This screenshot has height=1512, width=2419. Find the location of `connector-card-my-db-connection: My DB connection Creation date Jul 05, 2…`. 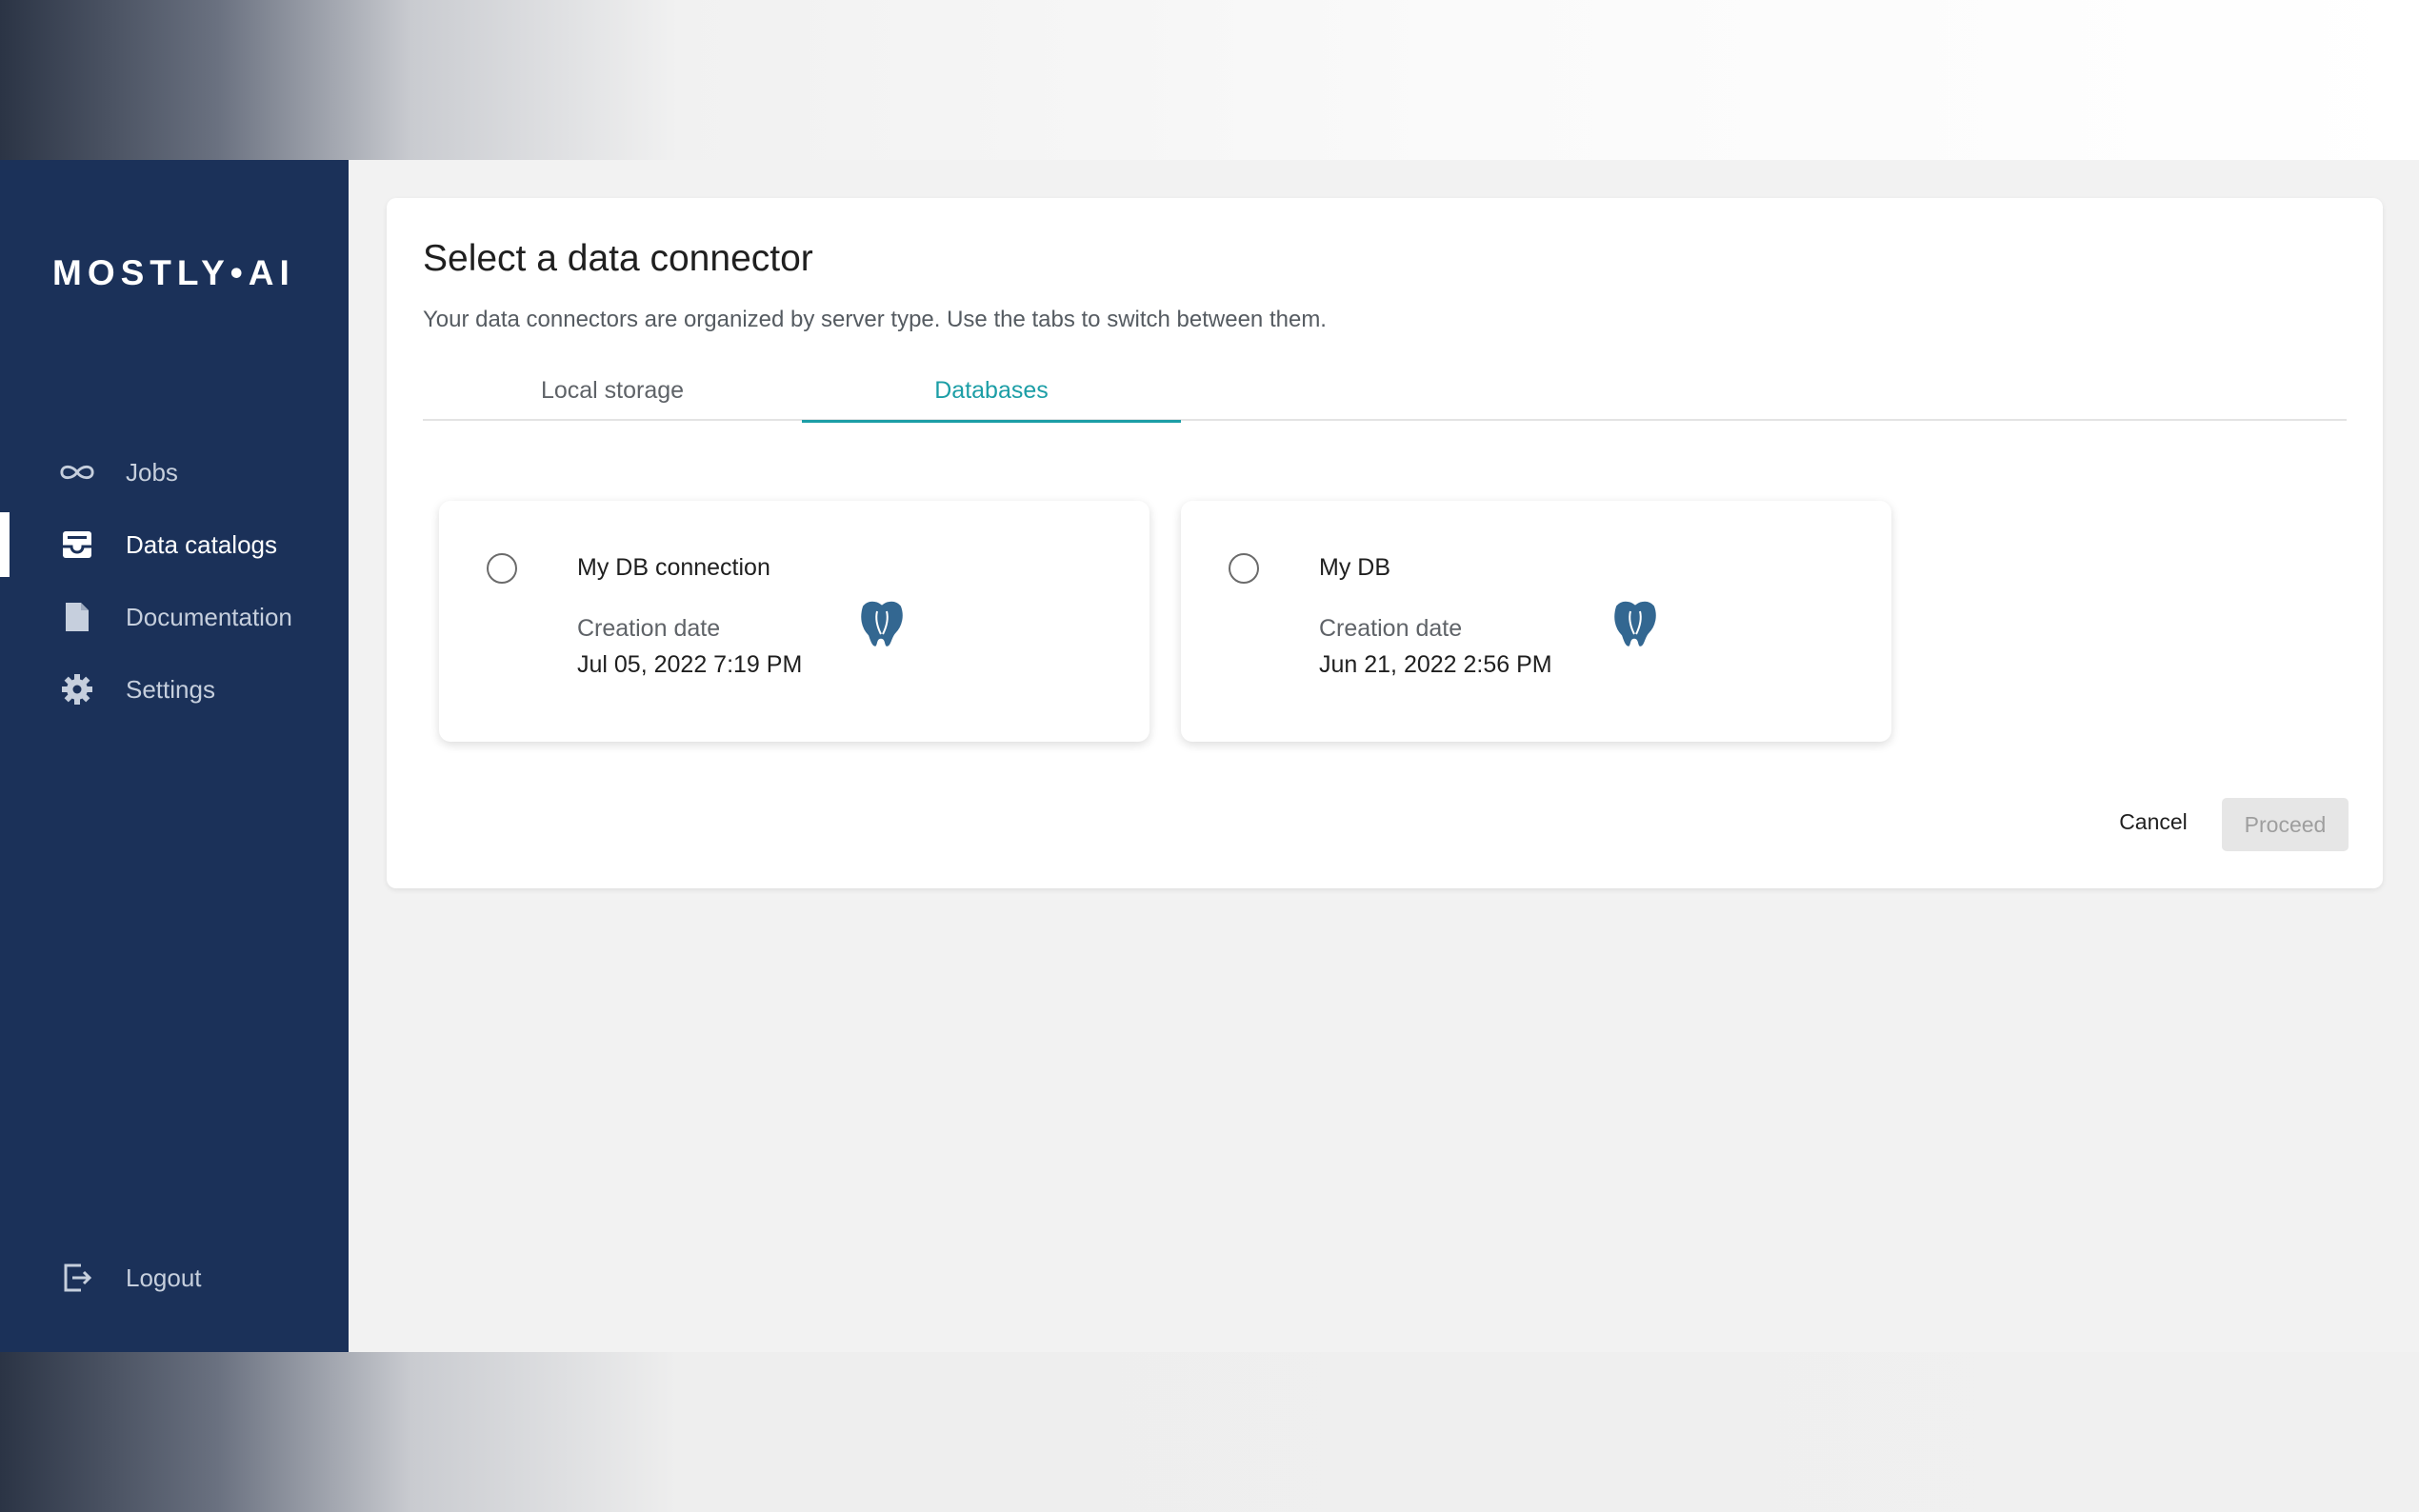

connector-card-my-db-connection: My DB connection Creation date Jul 05, 2… is located at coordinates (794, 621).